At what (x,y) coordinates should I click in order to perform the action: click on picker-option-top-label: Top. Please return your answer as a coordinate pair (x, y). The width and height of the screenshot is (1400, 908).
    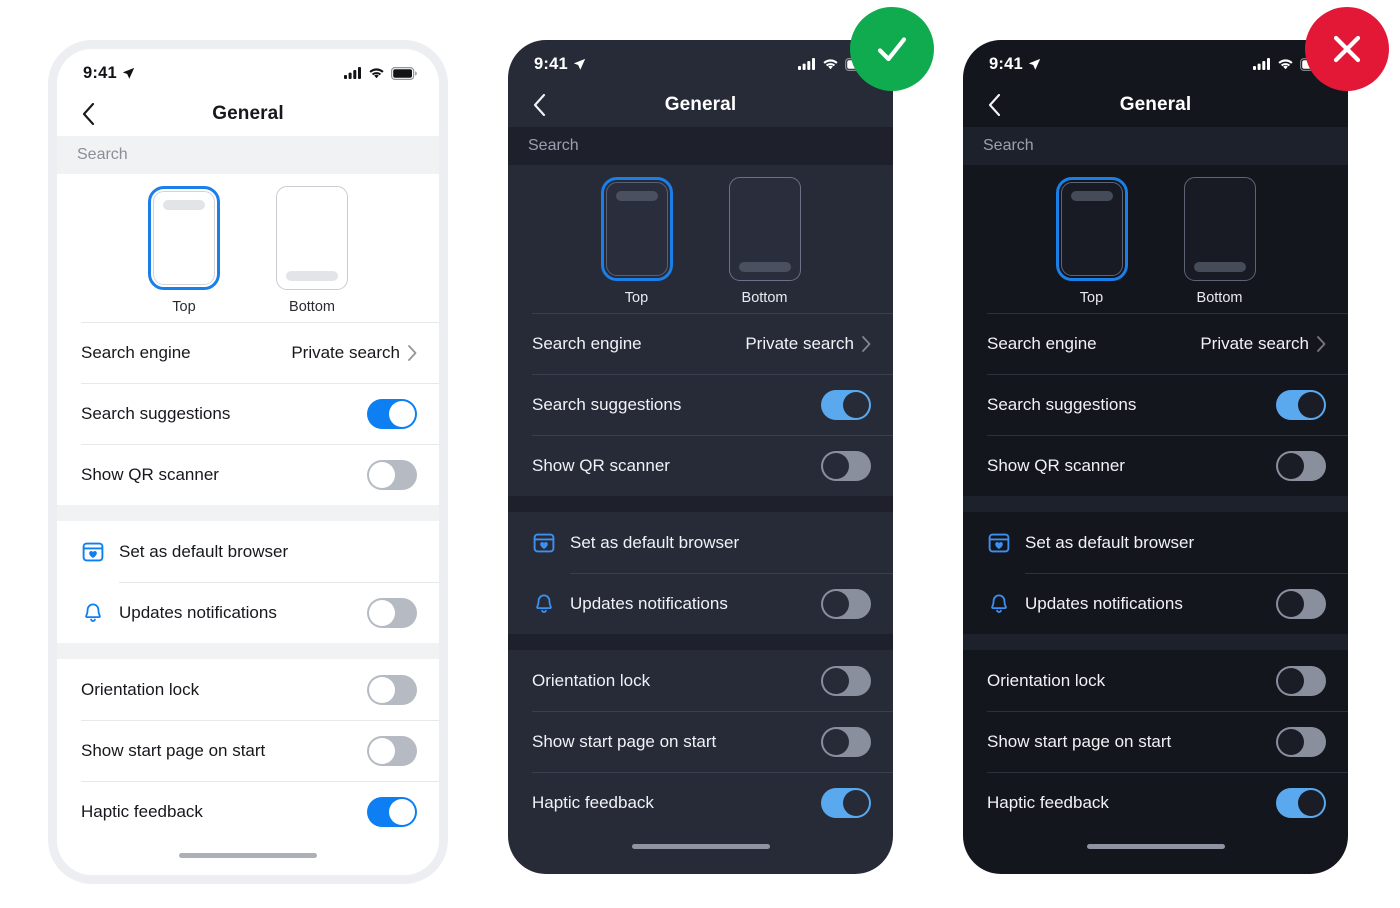
    Looking at the image, I should click on (1091, 298).